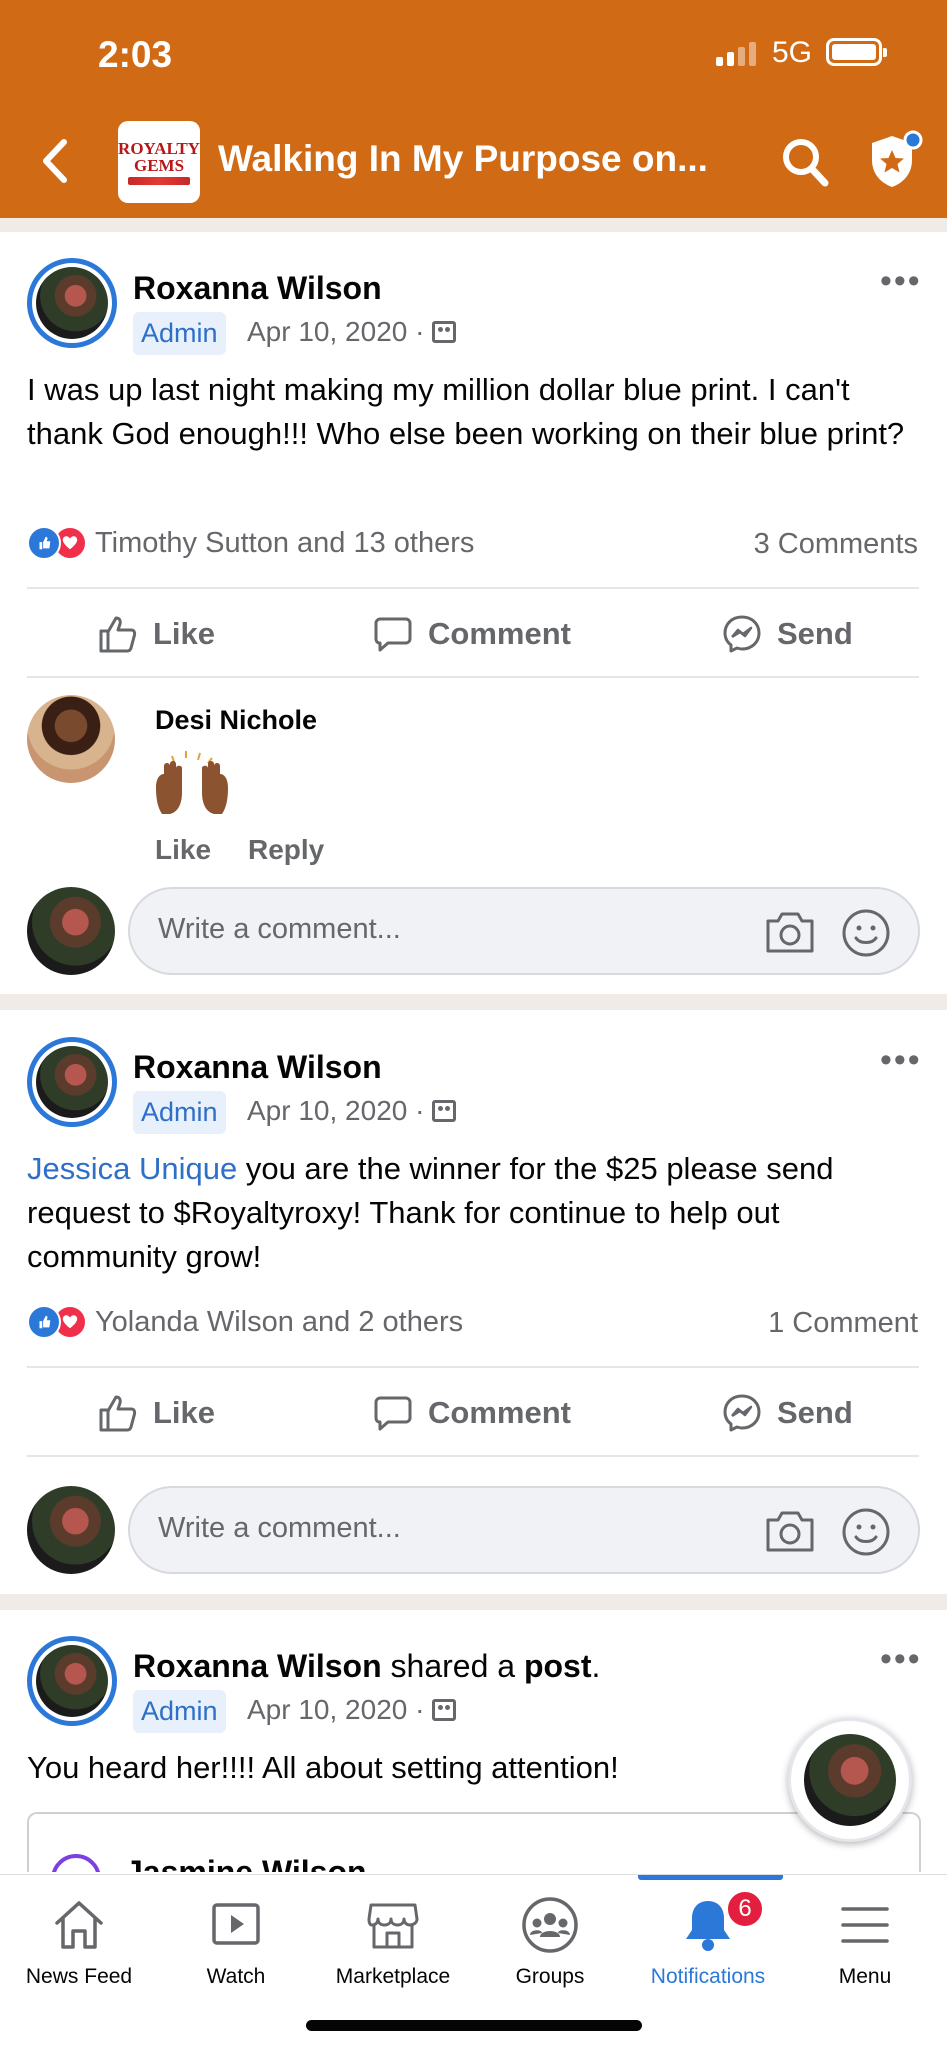  I want to click on mention-link: Jessica Unique, so click(132, 1168).